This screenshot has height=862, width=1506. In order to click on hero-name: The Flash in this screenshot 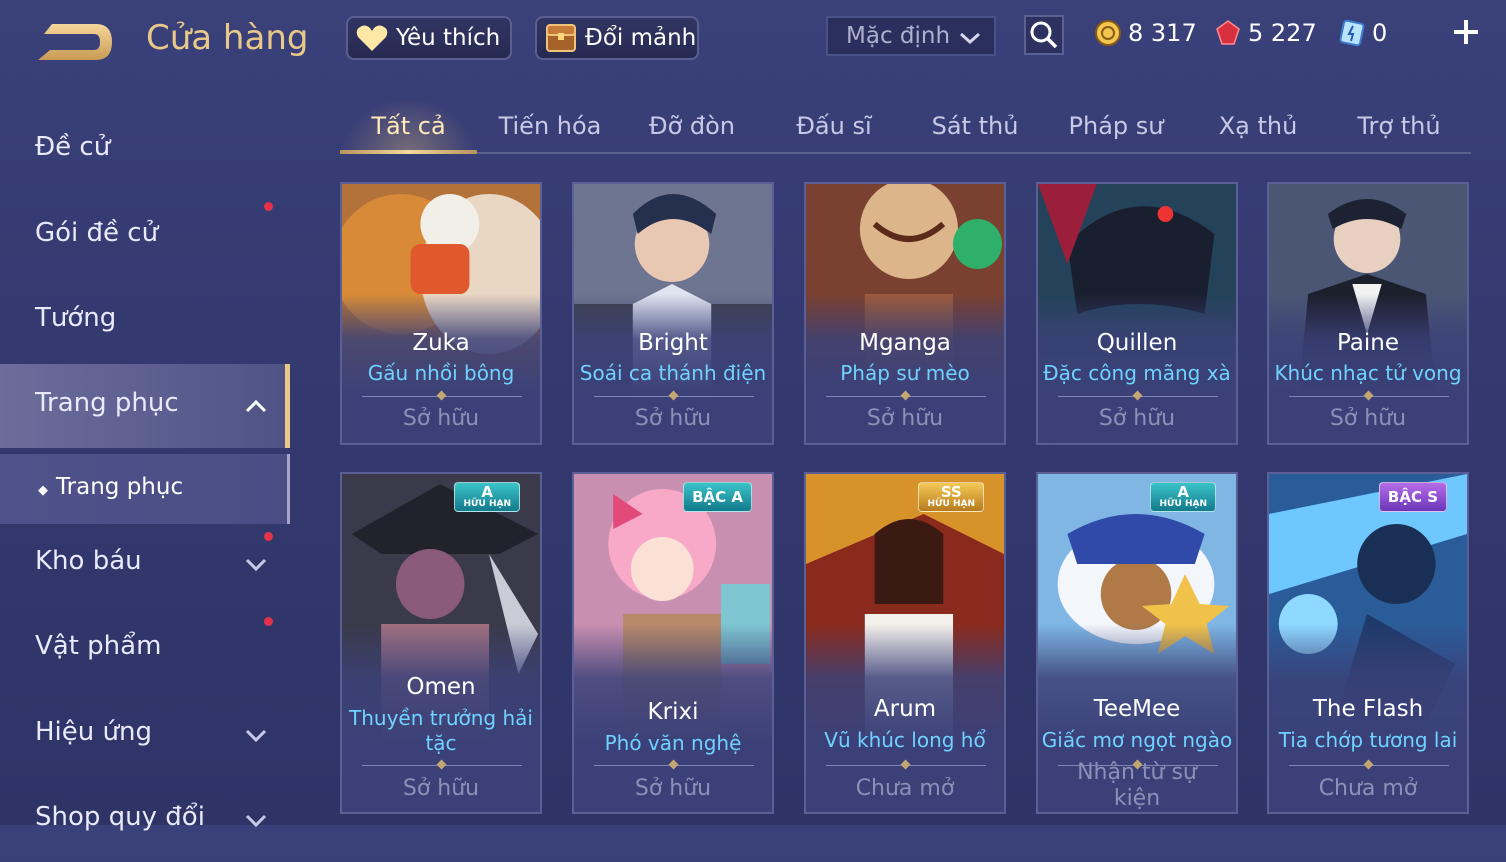, I will do `click(1368, 709)`.